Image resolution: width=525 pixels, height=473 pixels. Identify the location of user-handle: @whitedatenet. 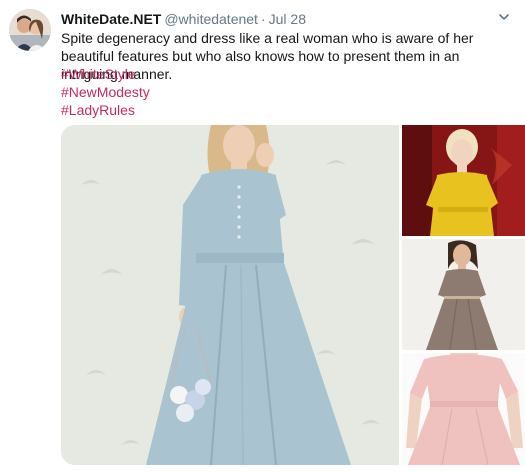
(211, 19).